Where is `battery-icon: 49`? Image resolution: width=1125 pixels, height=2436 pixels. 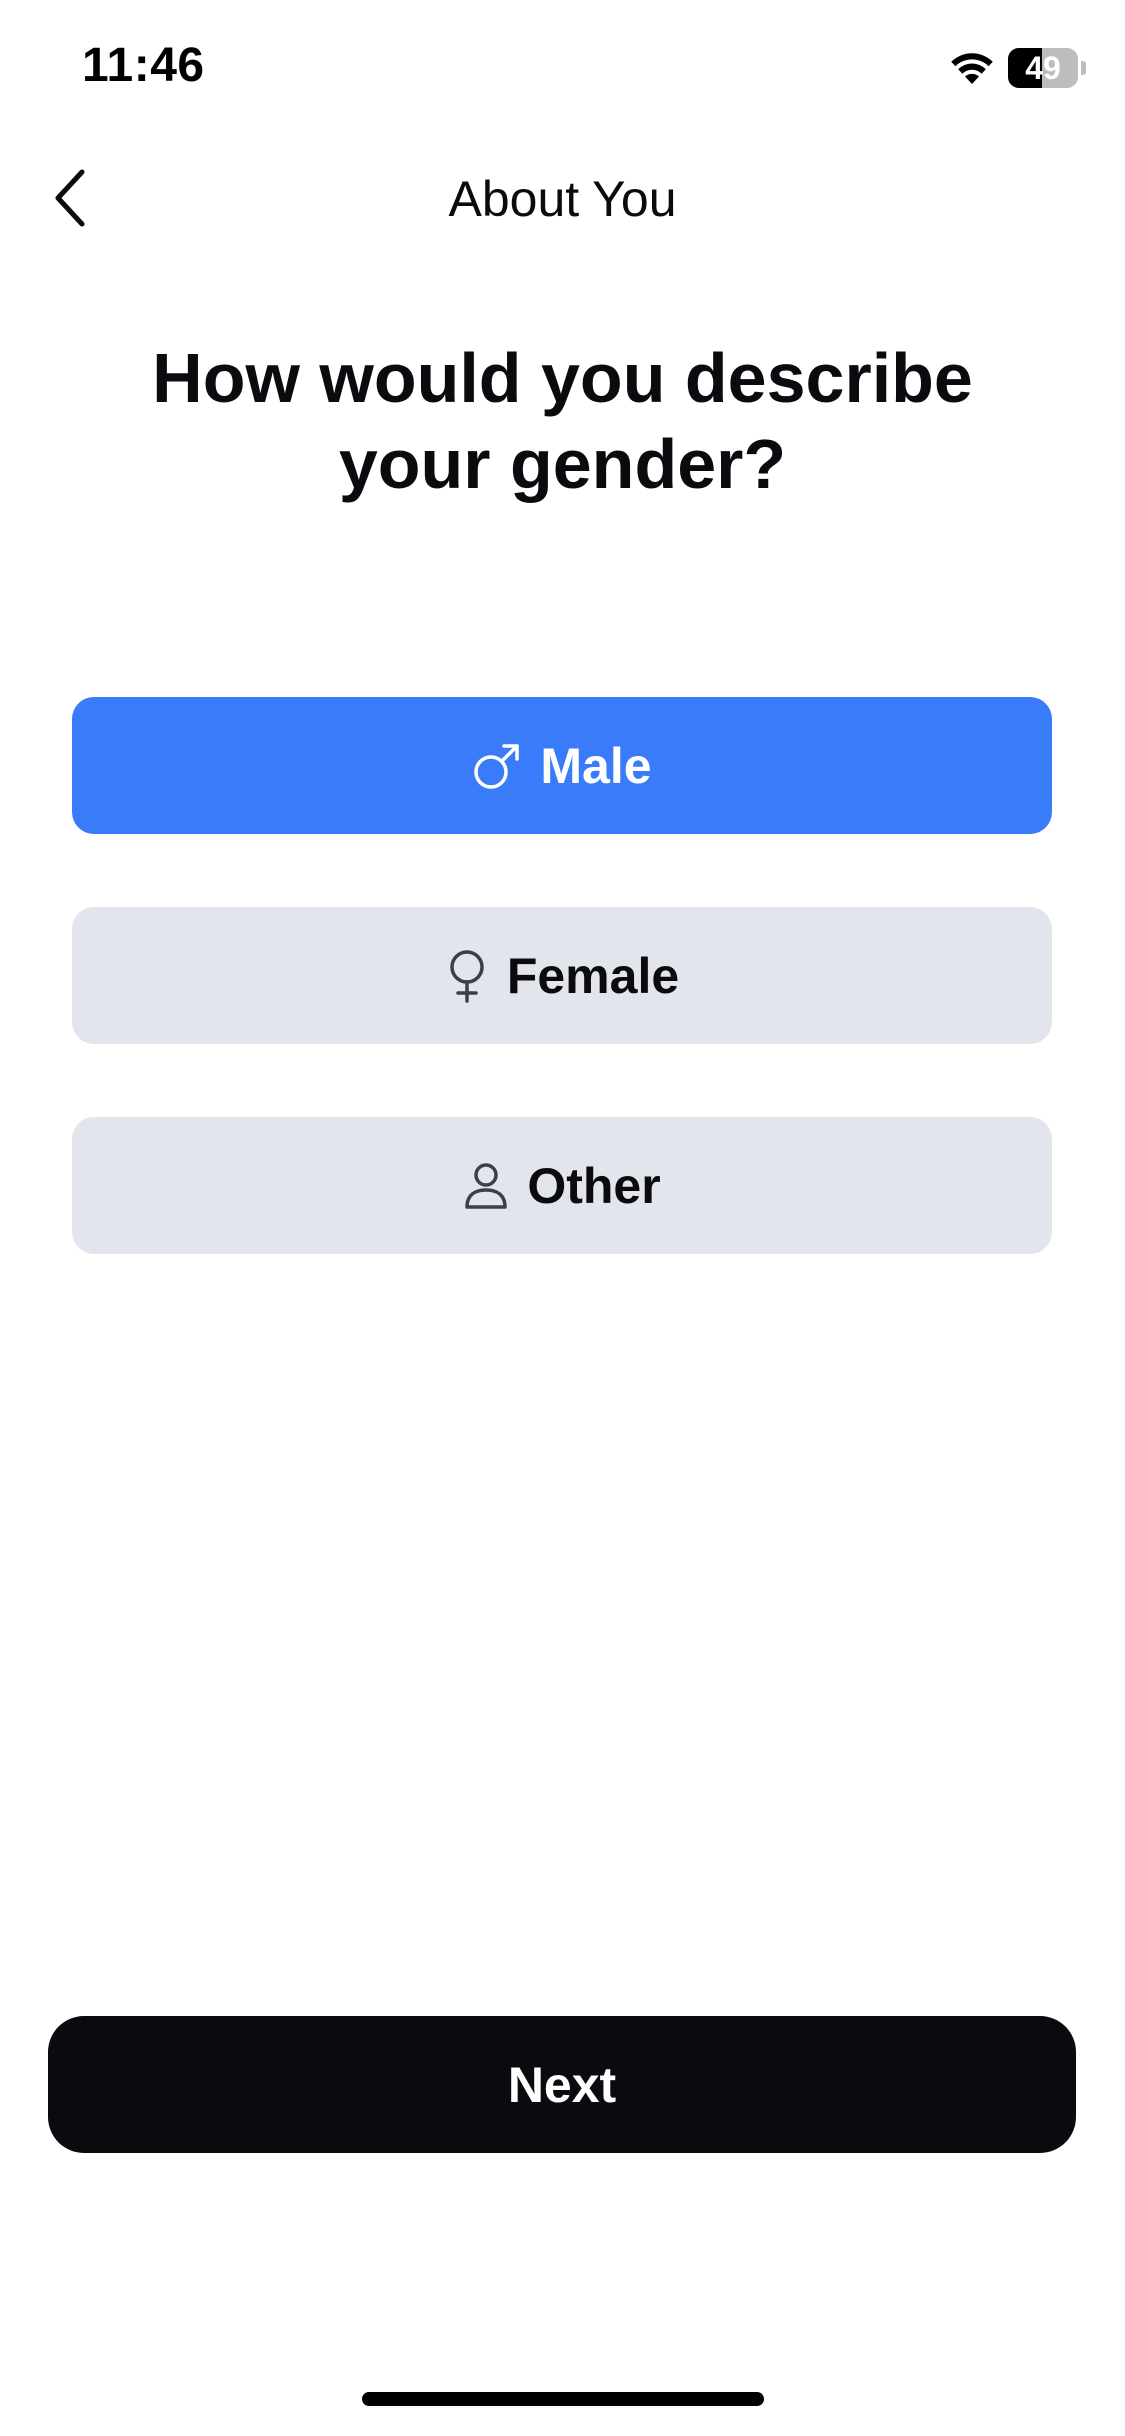 battery-icon: 49 is located at coordinates (1048, 68).